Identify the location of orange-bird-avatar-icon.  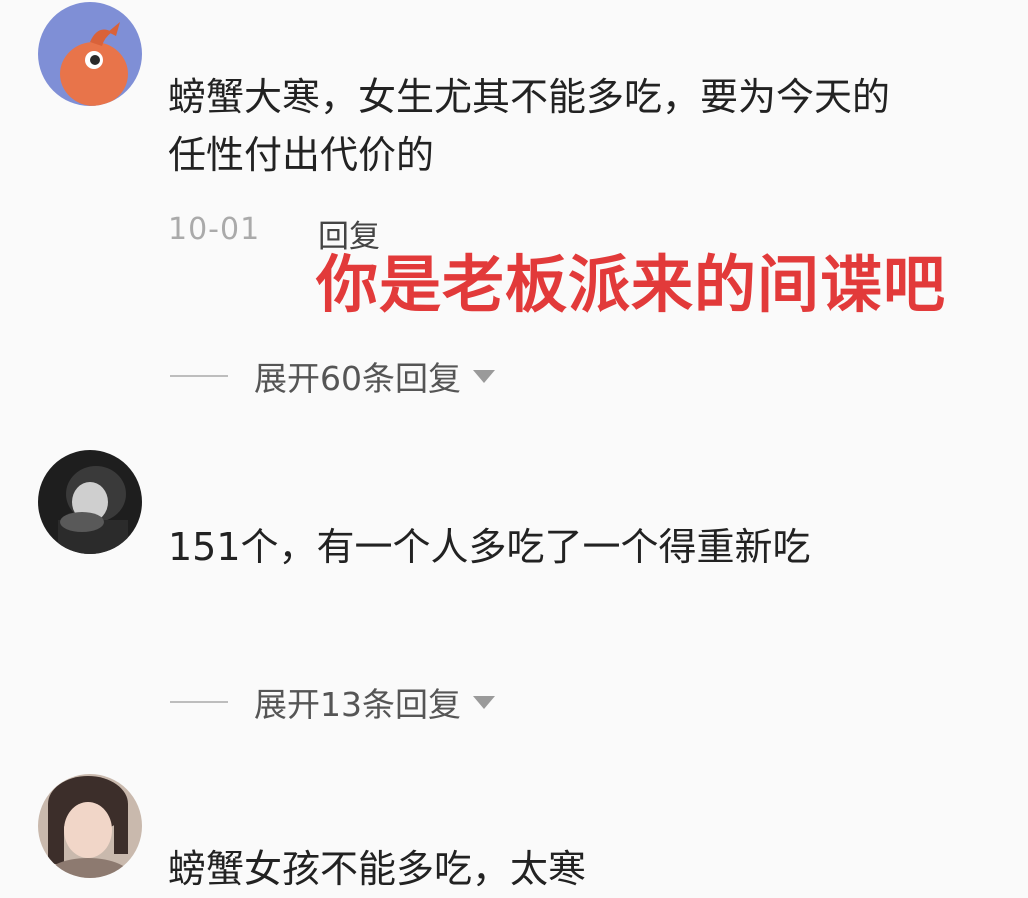
(90, 54).